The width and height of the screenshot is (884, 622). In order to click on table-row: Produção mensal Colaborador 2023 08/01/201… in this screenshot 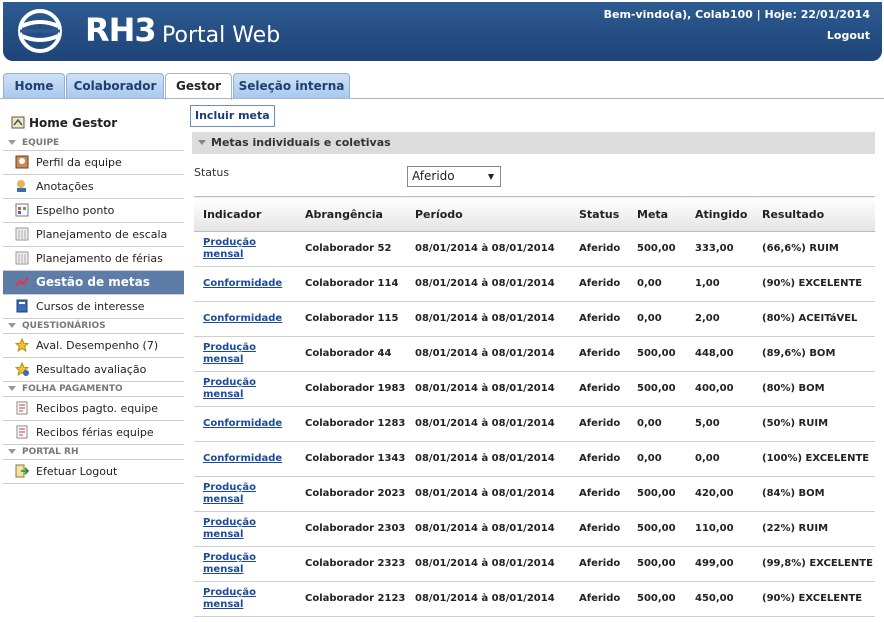, I will do `click(534, 494)`.